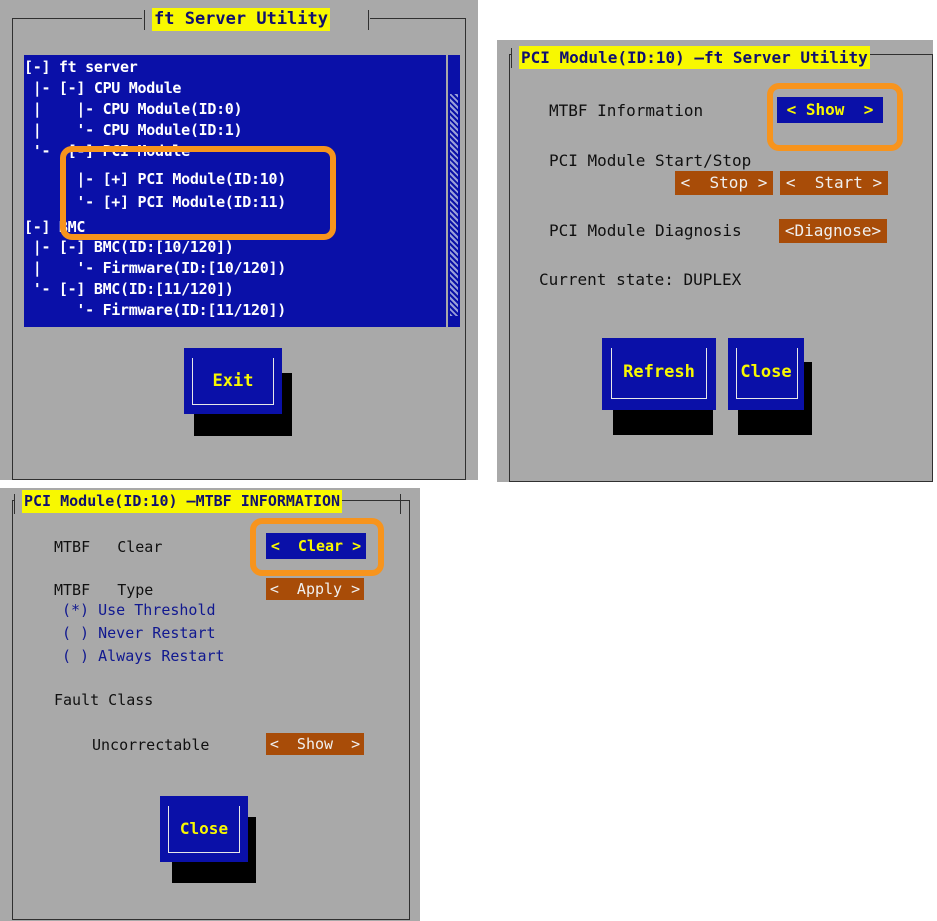 The image size is (937, 921). I want to click on window-title: PCI Module(ID:10) —ft Server Utility, so click(694, 57).